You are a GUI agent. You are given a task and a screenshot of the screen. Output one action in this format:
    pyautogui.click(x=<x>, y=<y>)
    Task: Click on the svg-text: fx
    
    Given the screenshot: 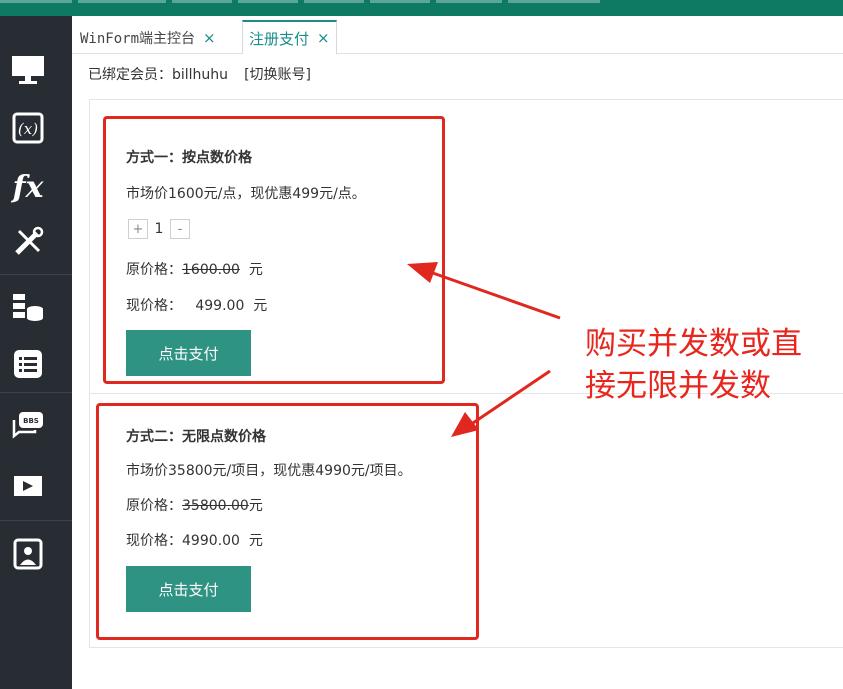 What is the action you would take?
    pyautogui.click(x=28, y=186)
    